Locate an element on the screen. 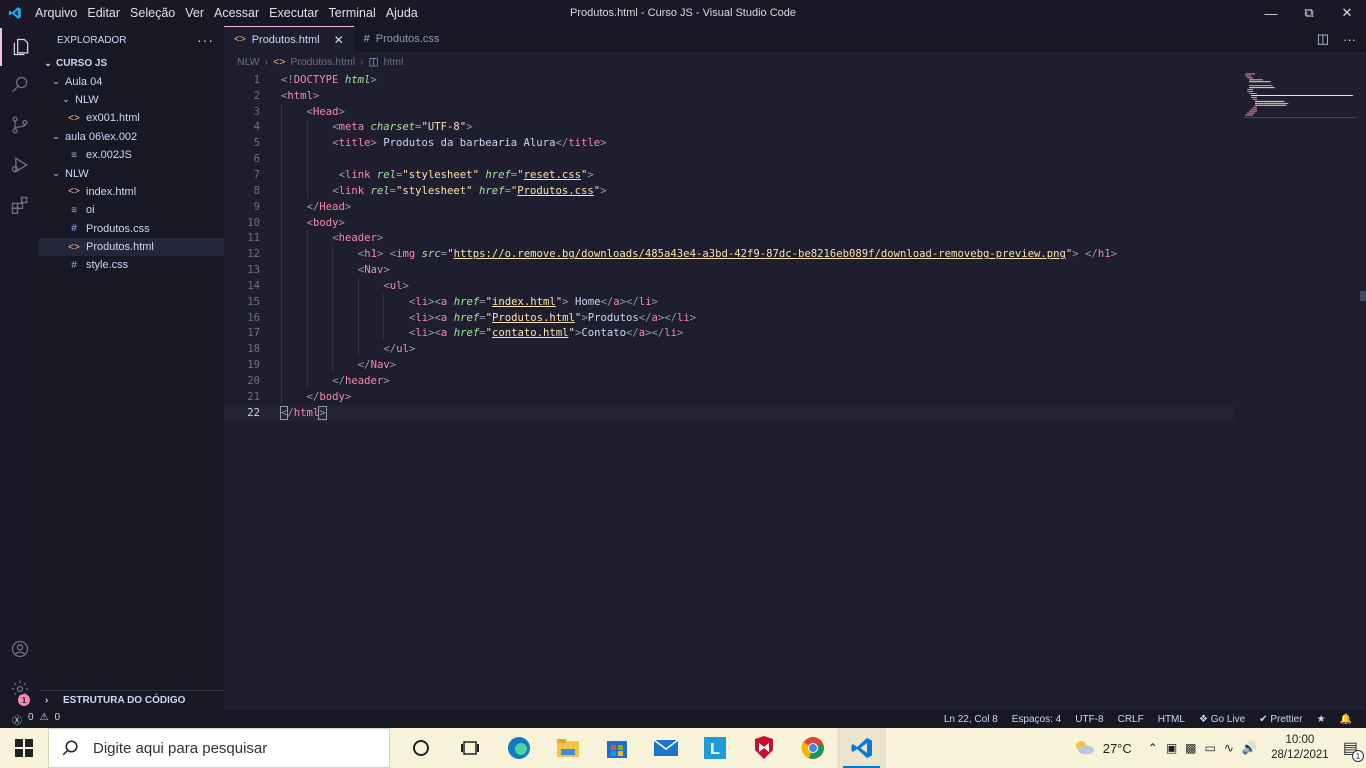 The image size is (1366, 768). breadcrumb-folder: NLW is located at coordinates (248, 62).